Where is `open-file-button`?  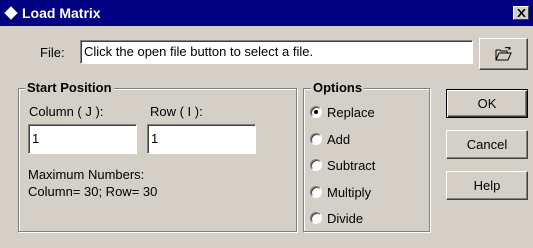
open-file-button is located at coordinates (503, 54).